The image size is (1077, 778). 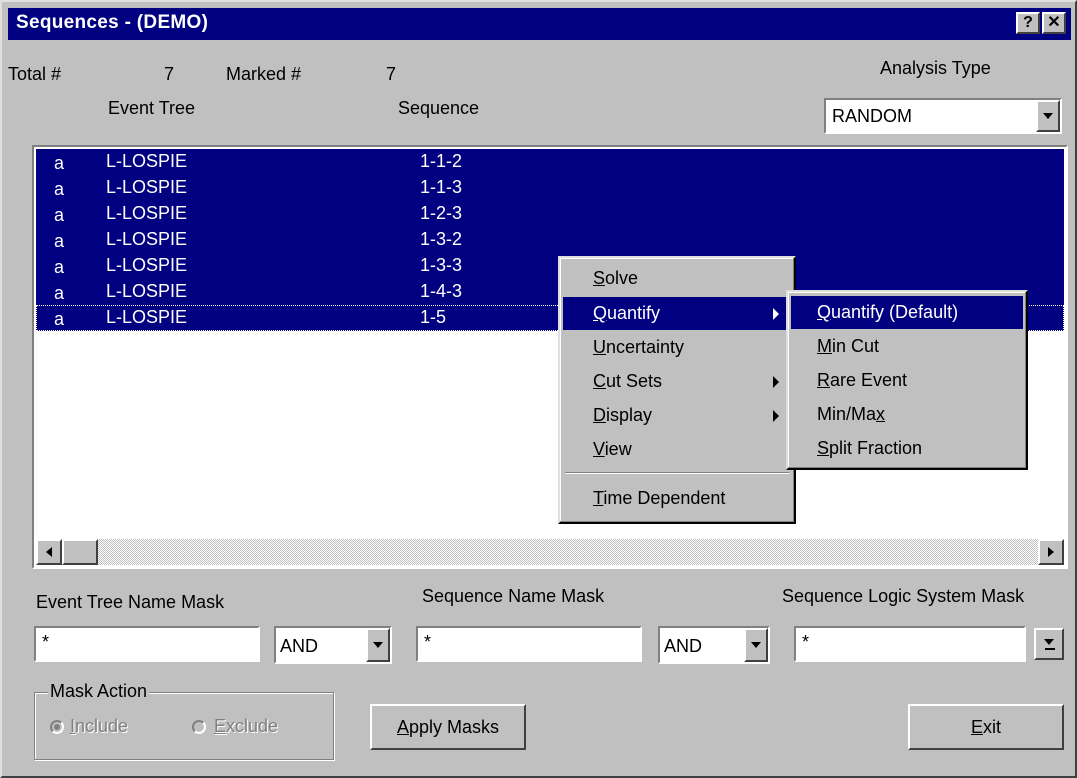 I want to click on submenu-item-min-max: Min/Max, so click(x=907, y=414).